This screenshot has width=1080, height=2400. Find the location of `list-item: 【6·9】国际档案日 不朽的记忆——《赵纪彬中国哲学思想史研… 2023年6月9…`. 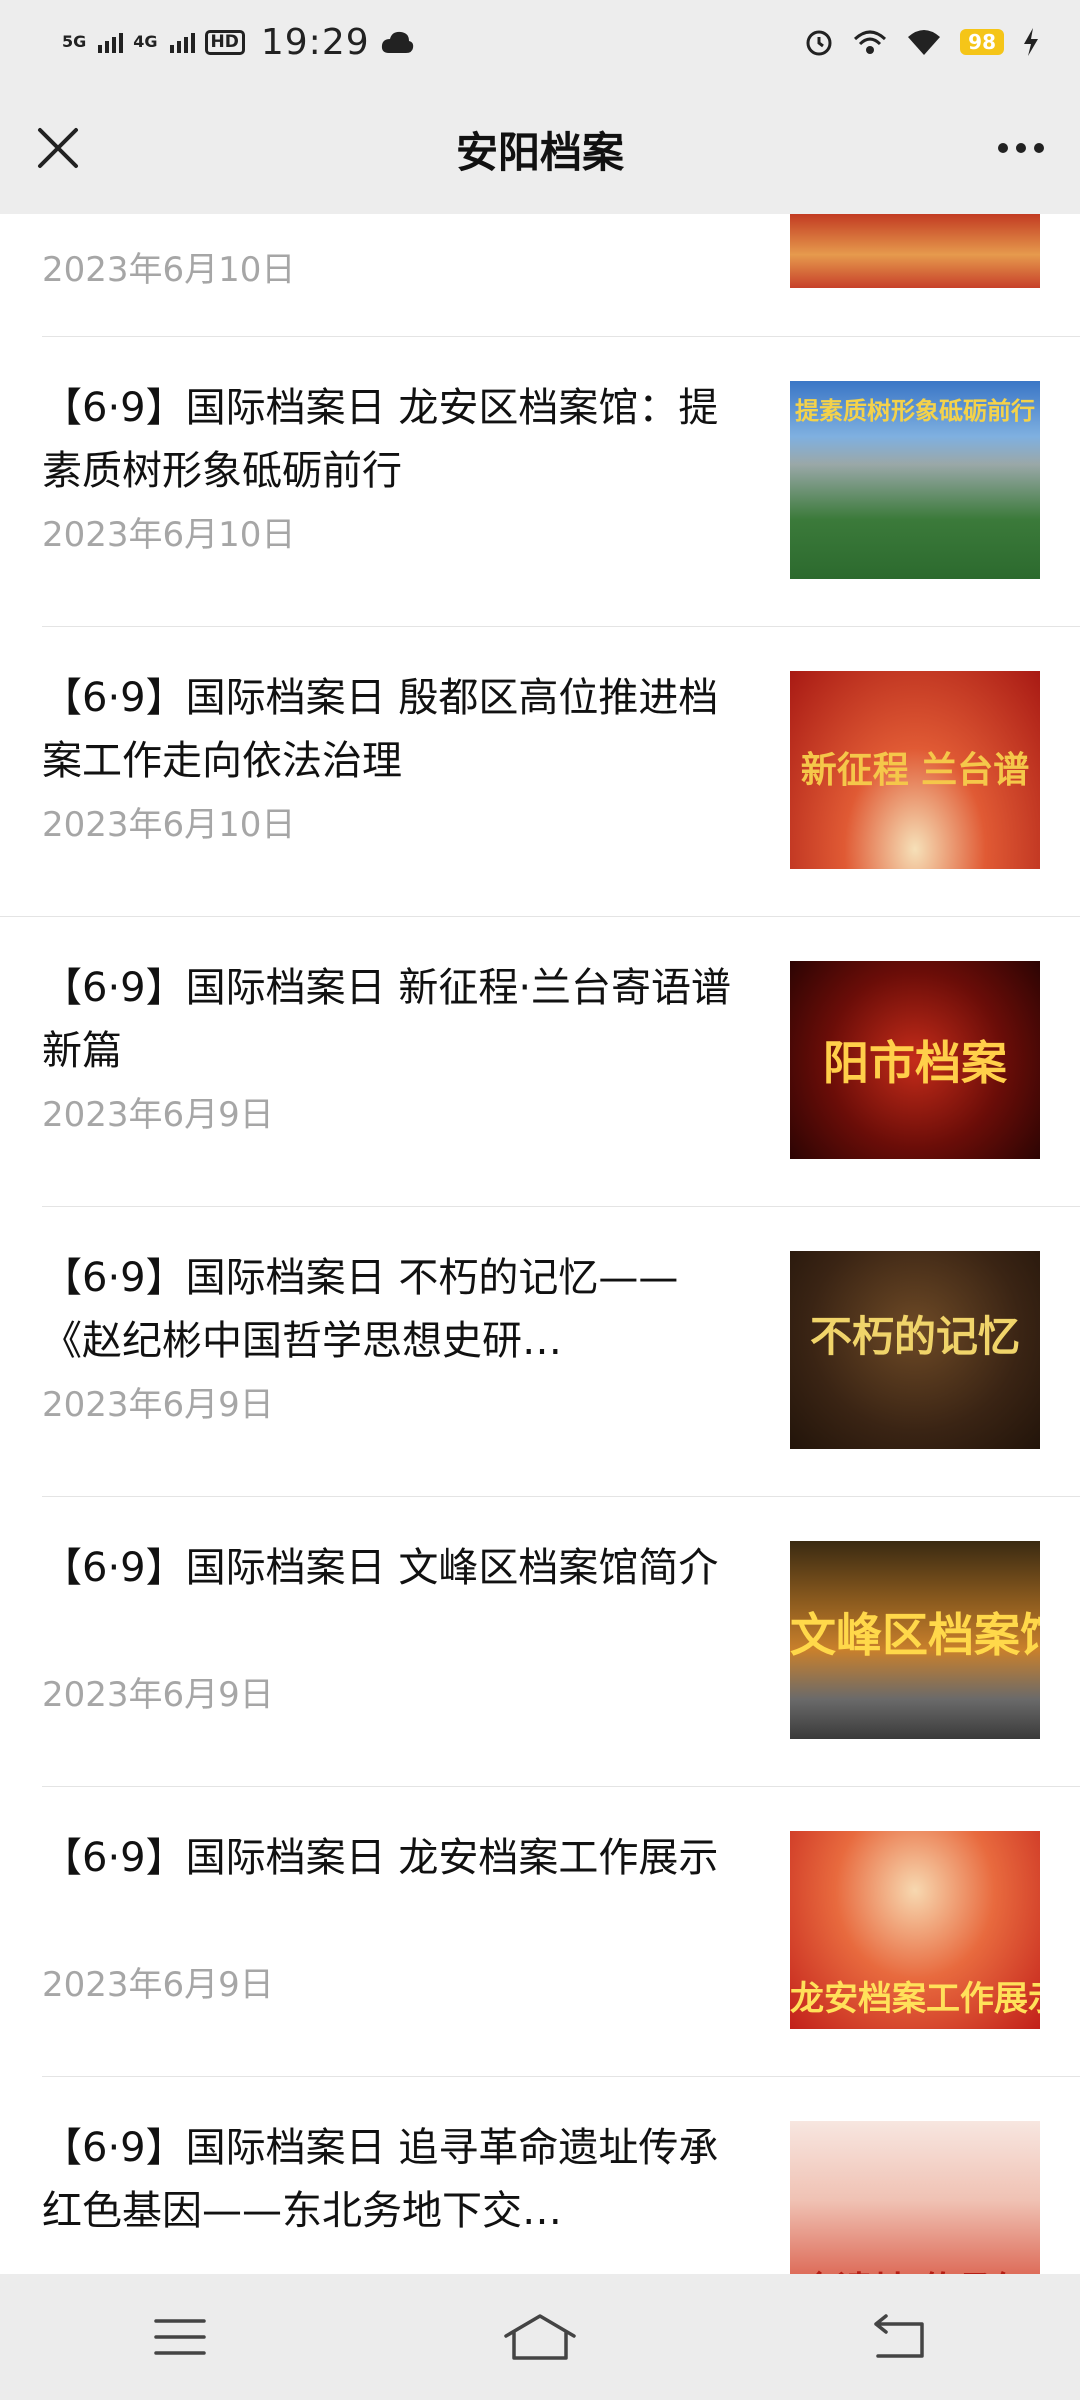

list-item: 【6·9】国际档案日 不朽的记忆——《赵纪彬中国哲学思想史研… 2023年6月9… is located at coordinates (540, 1352).